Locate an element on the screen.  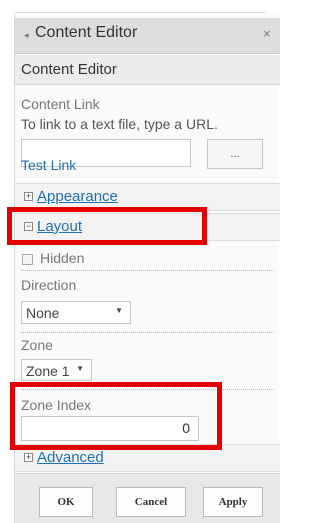
close-icon: × is located at coordinates (267, 33).